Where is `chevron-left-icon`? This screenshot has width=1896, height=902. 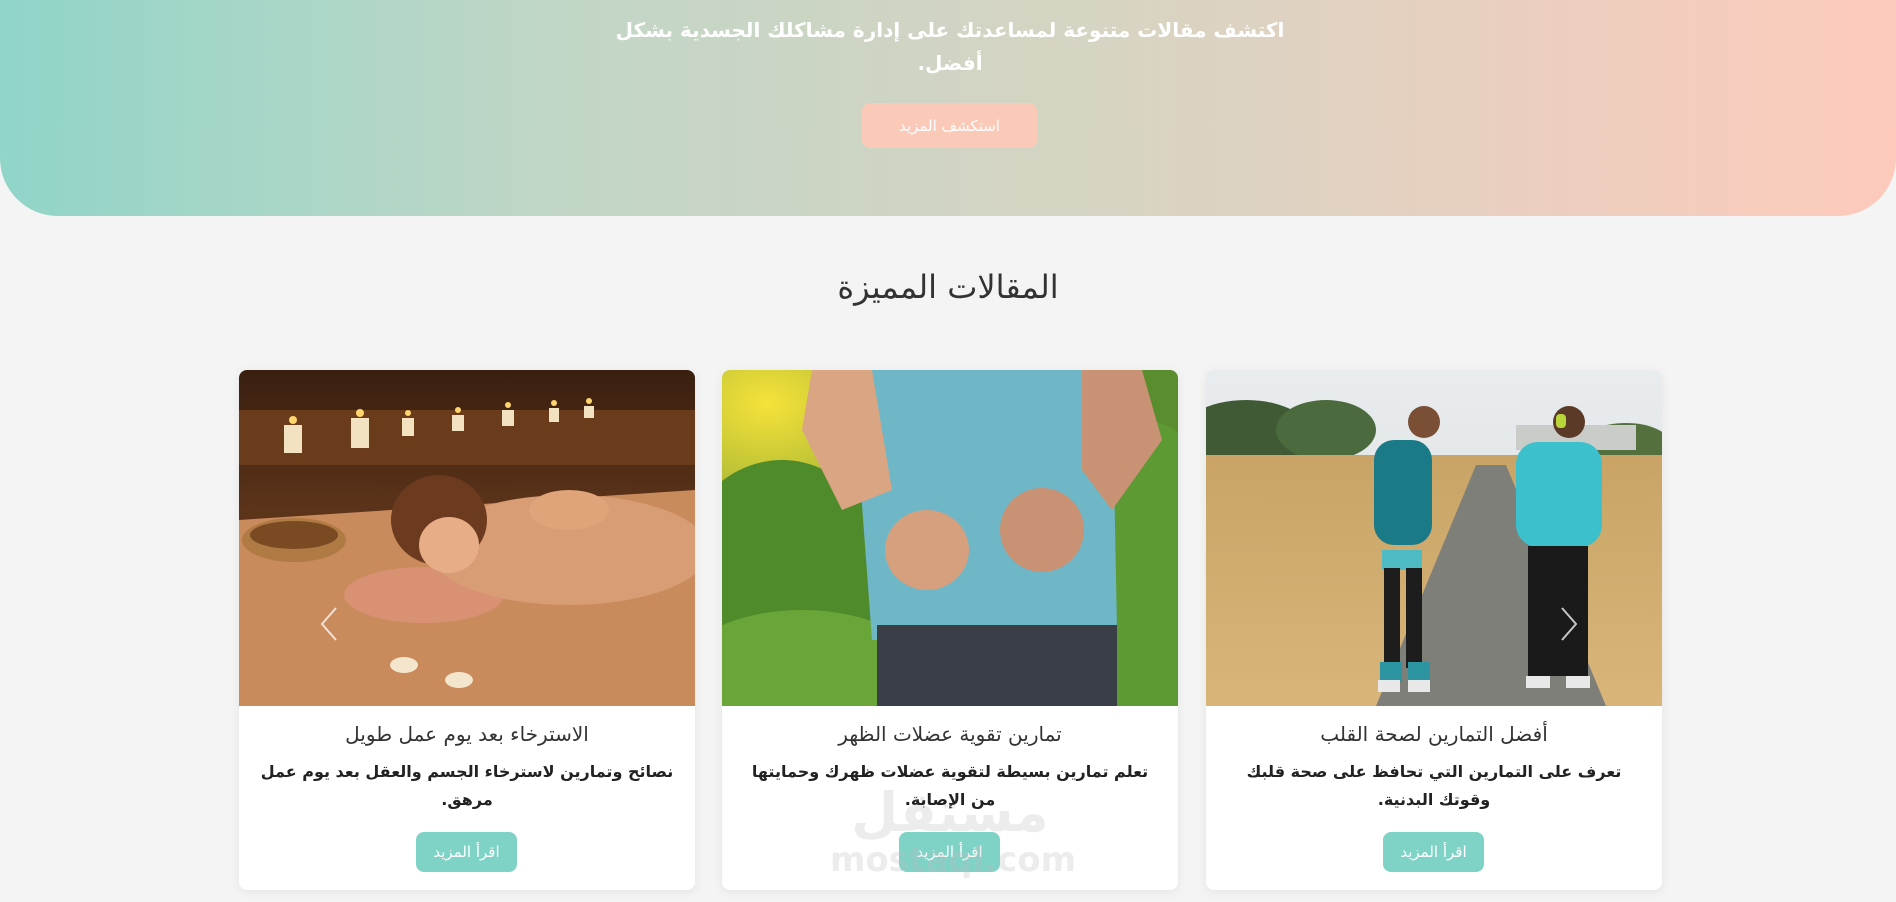
chevron-left-icon is located at coordinates (330, 624).